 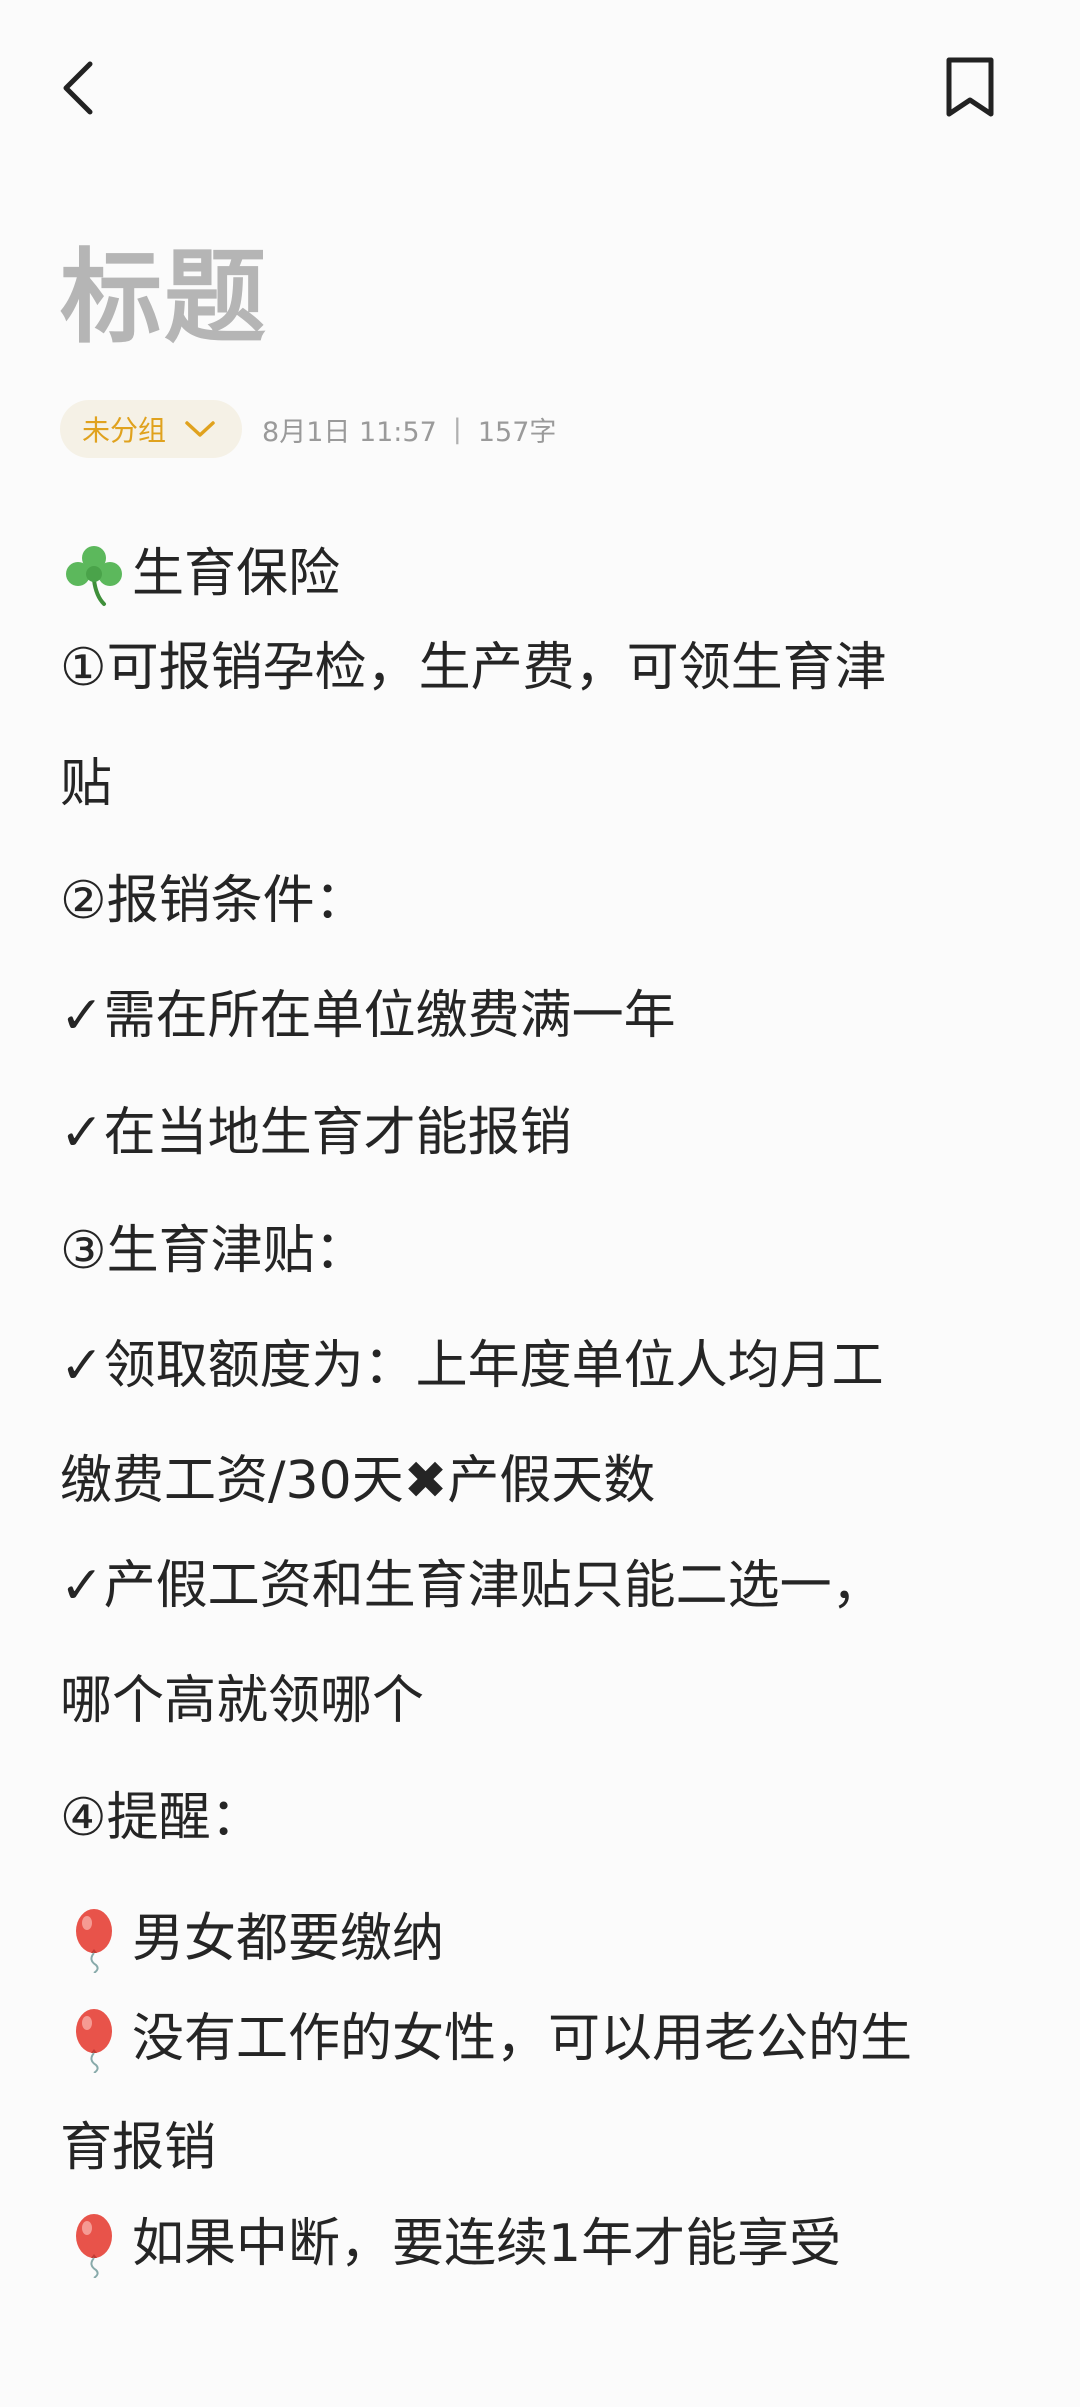 I want to click on balloon-item: 如果中断，要连续1年才能享受, so click(x=450, y=2244).